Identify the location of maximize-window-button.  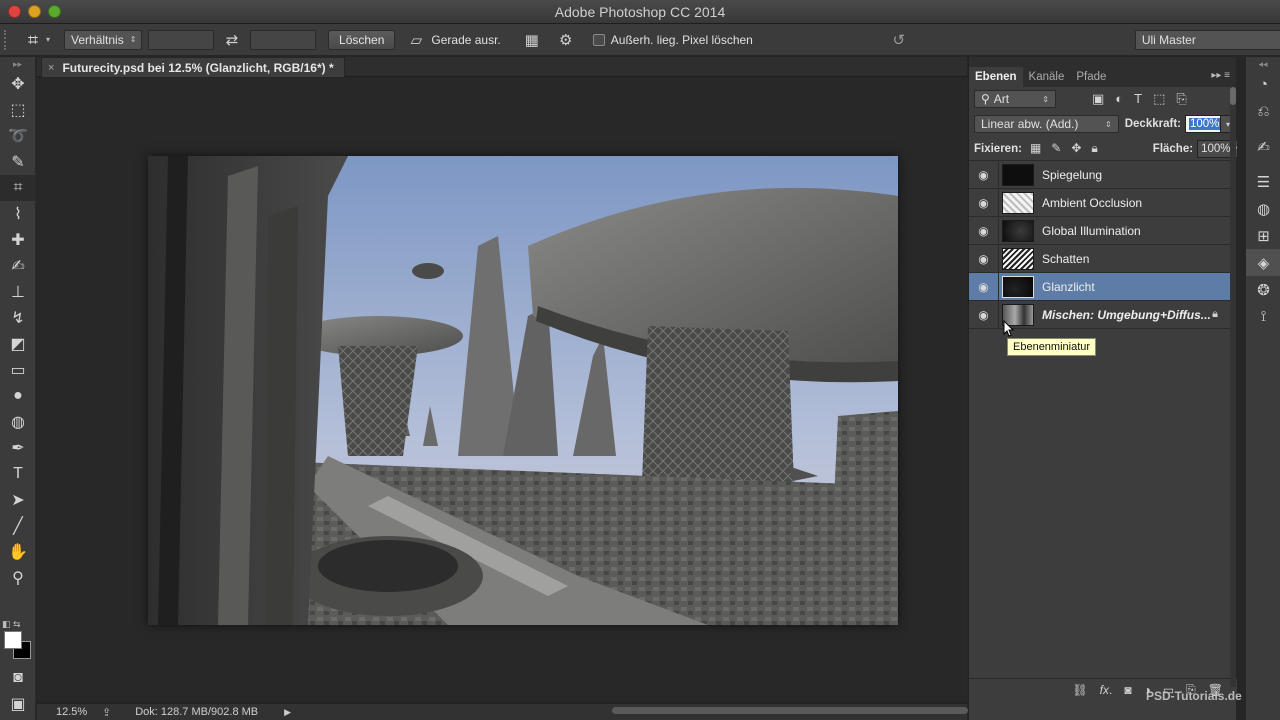
(54, 11).